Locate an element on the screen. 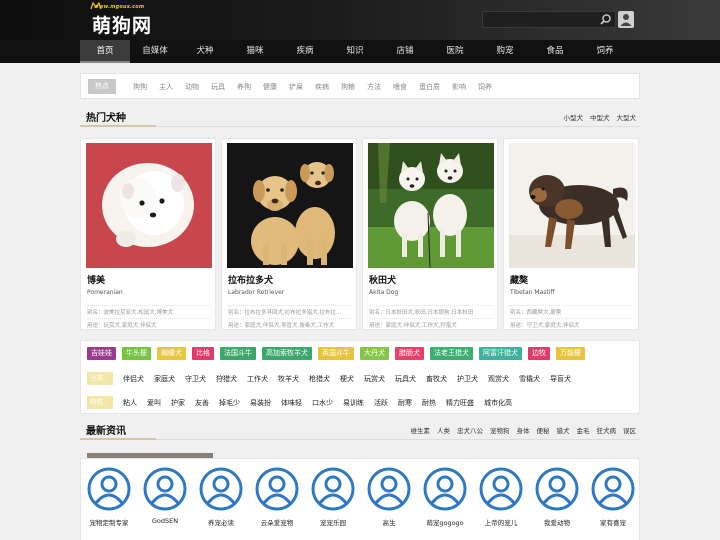 The width and height of the screenshot is (720, 540). author-name: 我爱动物 is located at coordinates (557, 522).